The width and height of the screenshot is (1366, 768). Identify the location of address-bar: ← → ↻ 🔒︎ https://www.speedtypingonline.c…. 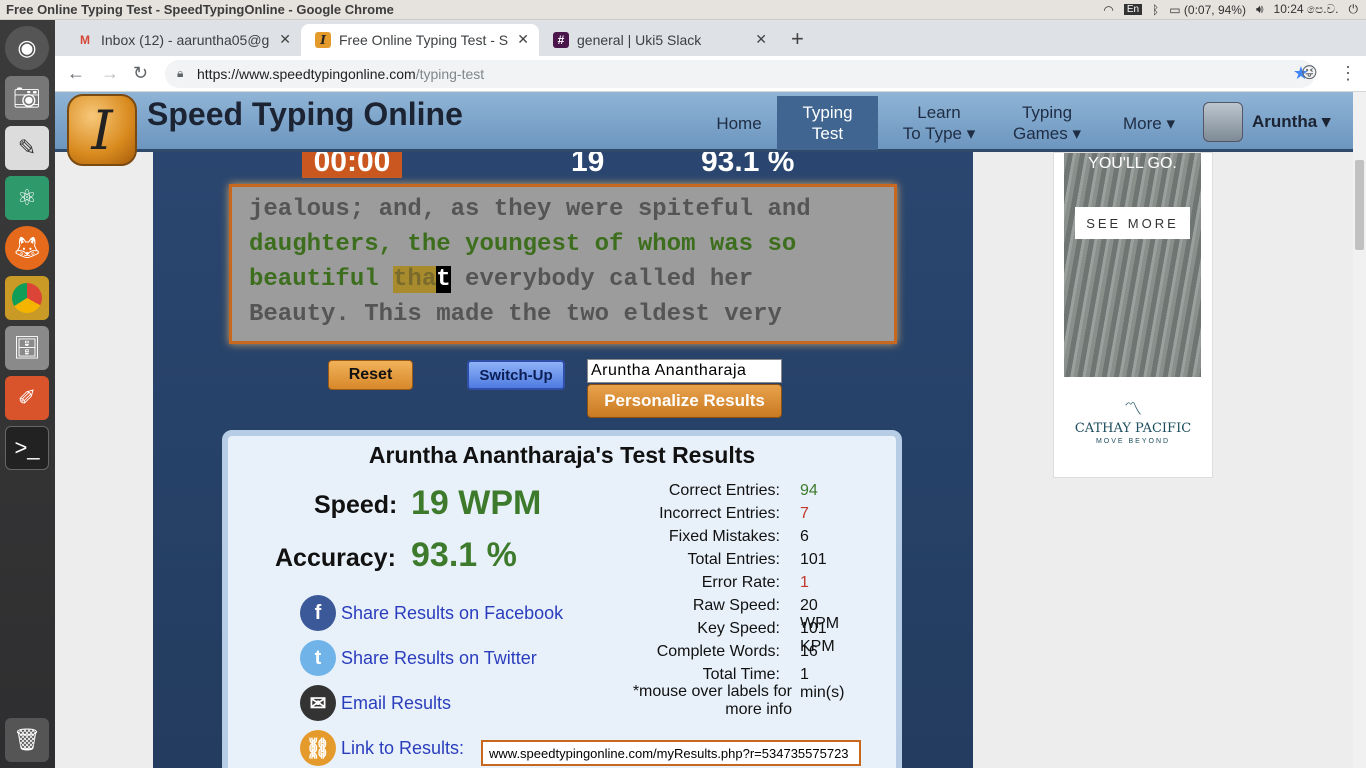
(710, 74).